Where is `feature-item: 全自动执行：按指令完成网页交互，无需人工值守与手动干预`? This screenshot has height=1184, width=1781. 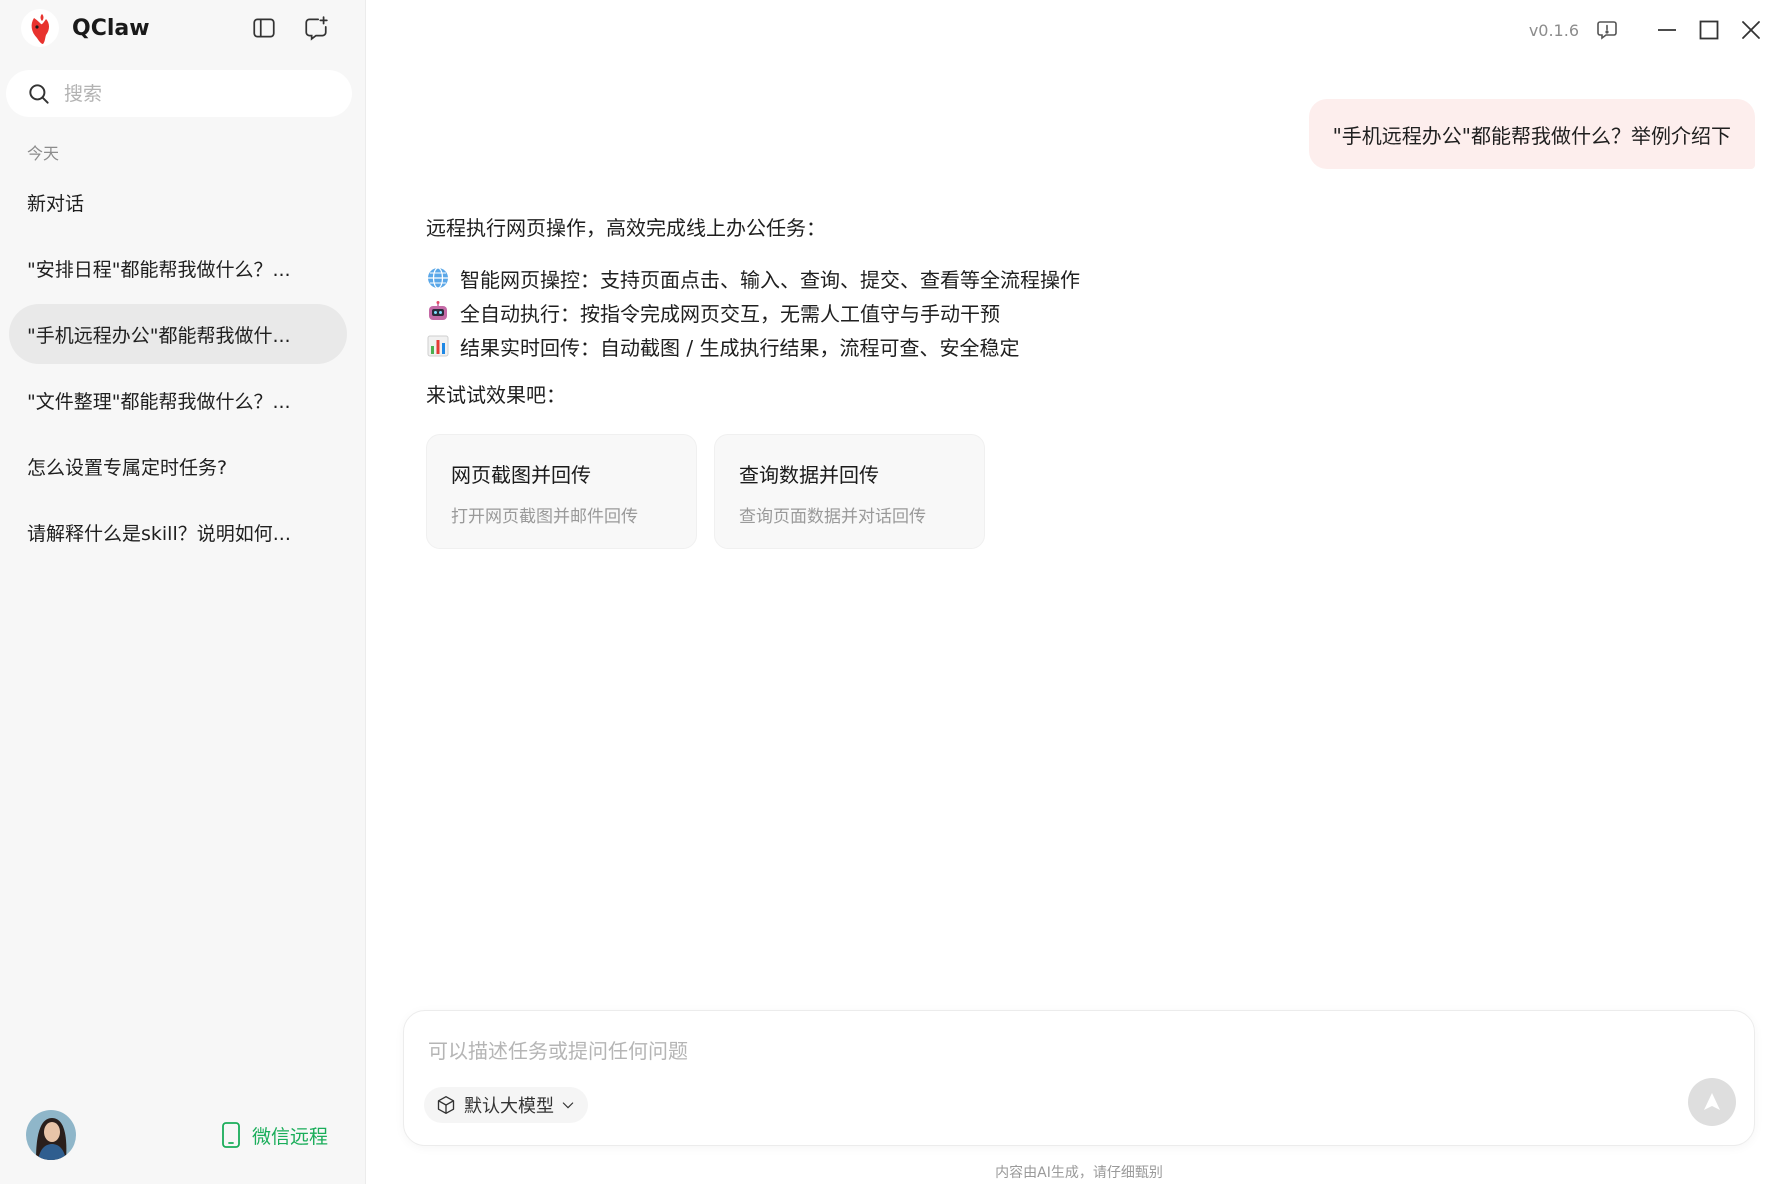 feature-item: 全自动执行：按指令完成网页交互，无需人工值守与手动干预 is located at coordinates (753, 312).